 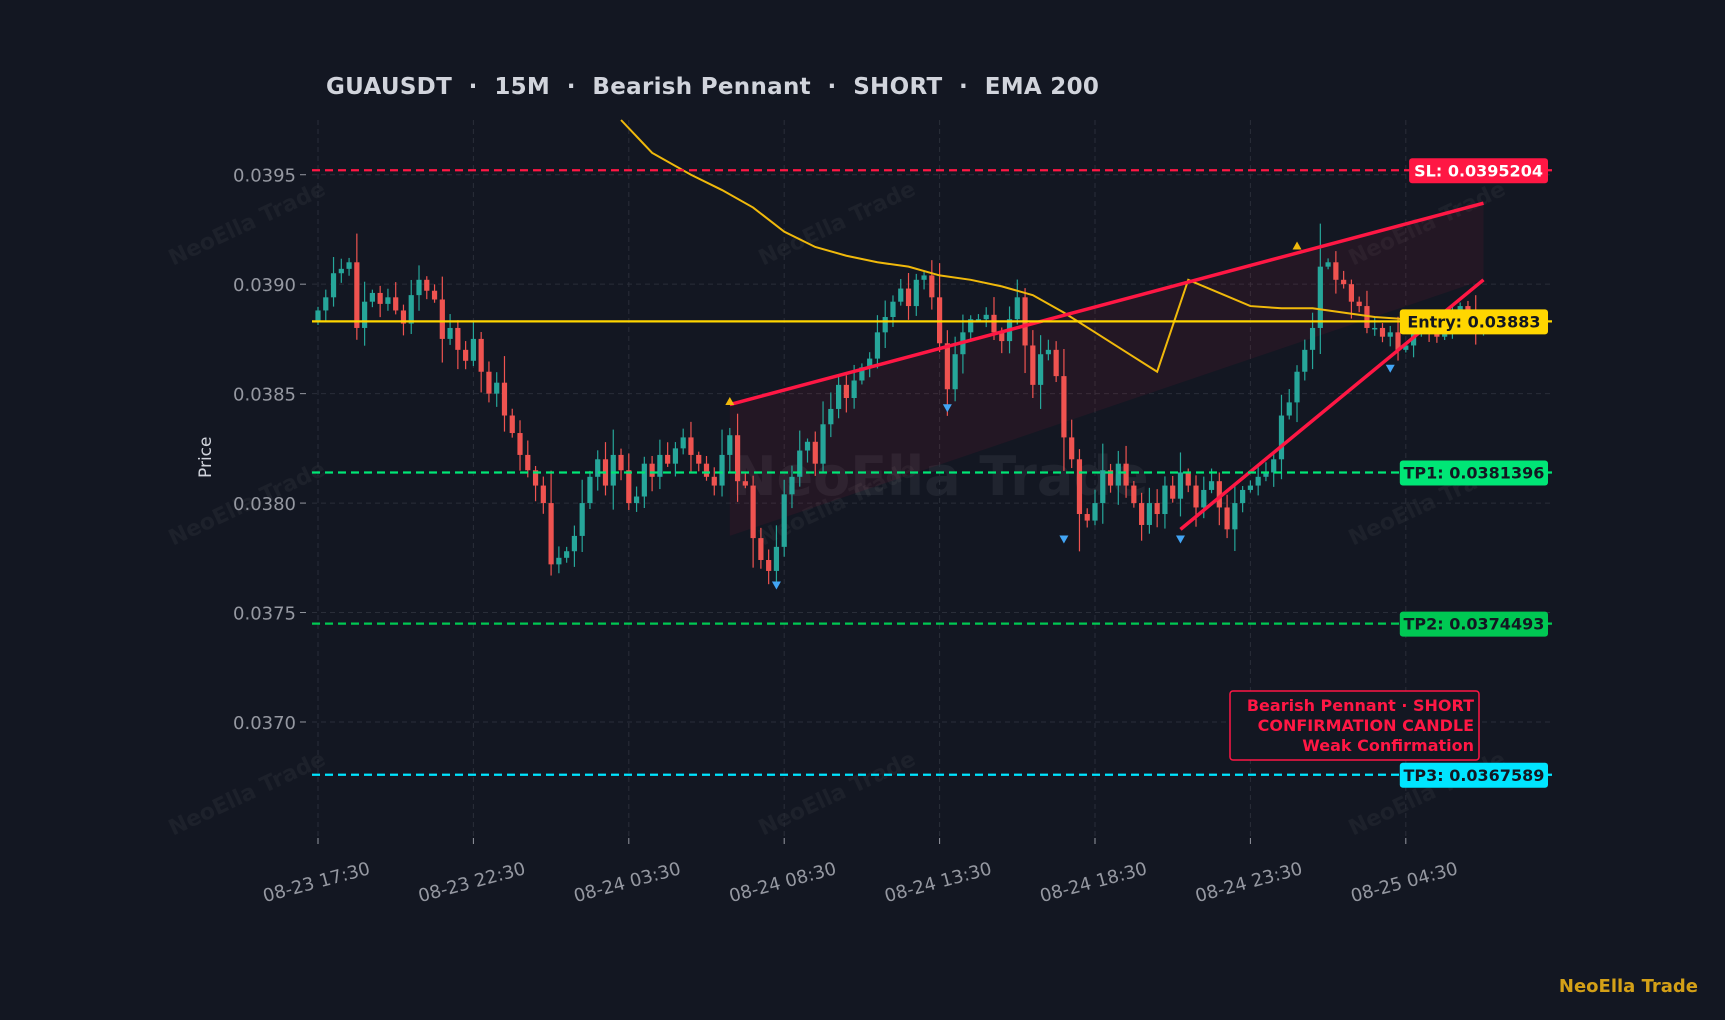 What do you see at coordinates (264, 285) in the screenshot?
I see `y-tick-label: 0.0390` at bounding box center [264, 285].